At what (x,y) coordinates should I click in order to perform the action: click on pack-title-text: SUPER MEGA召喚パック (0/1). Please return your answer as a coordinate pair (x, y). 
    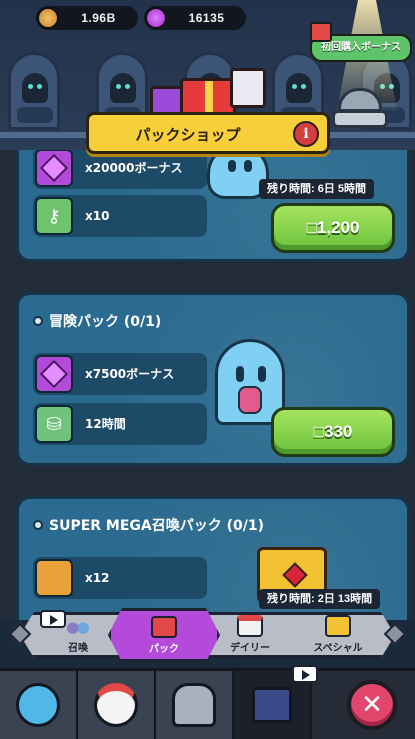
    Looking at the image, I should click on (157, 526).